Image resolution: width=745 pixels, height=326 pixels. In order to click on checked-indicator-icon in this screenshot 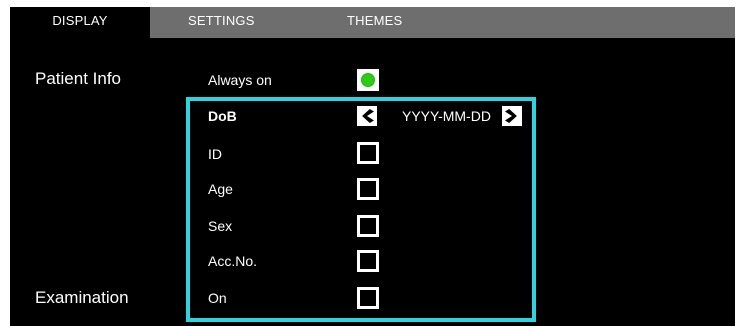, I will do `click(368, 80)`.